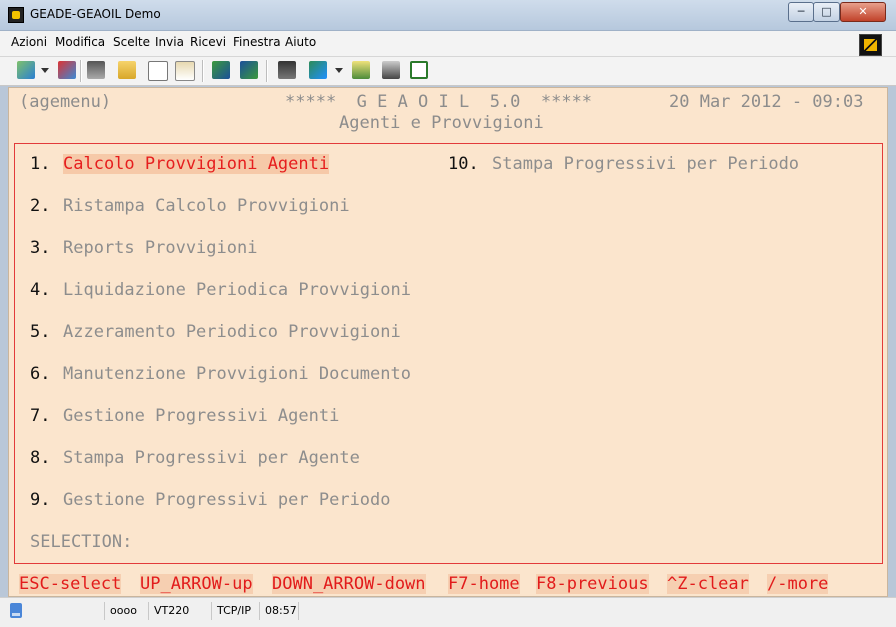 The image size is (896, 627). What do you see at coordinates (40, 290) in the screenshot?
I see `option-number: 4.` at bounding box center [40, 290].